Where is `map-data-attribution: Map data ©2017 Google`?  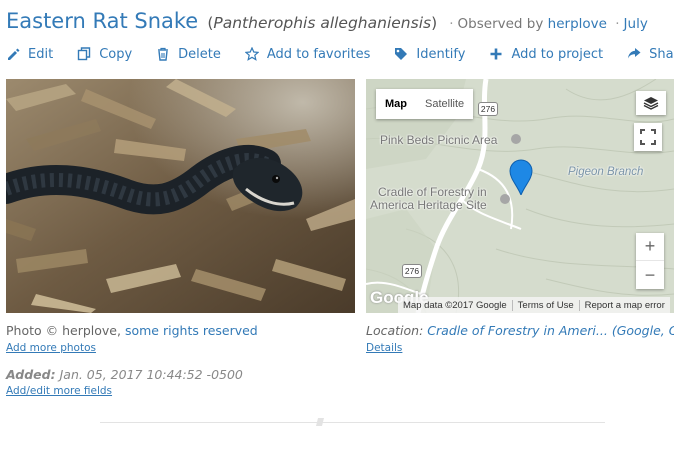 map-data-attribution: Map data ©2017 Google is located at coordinates (455, 305).